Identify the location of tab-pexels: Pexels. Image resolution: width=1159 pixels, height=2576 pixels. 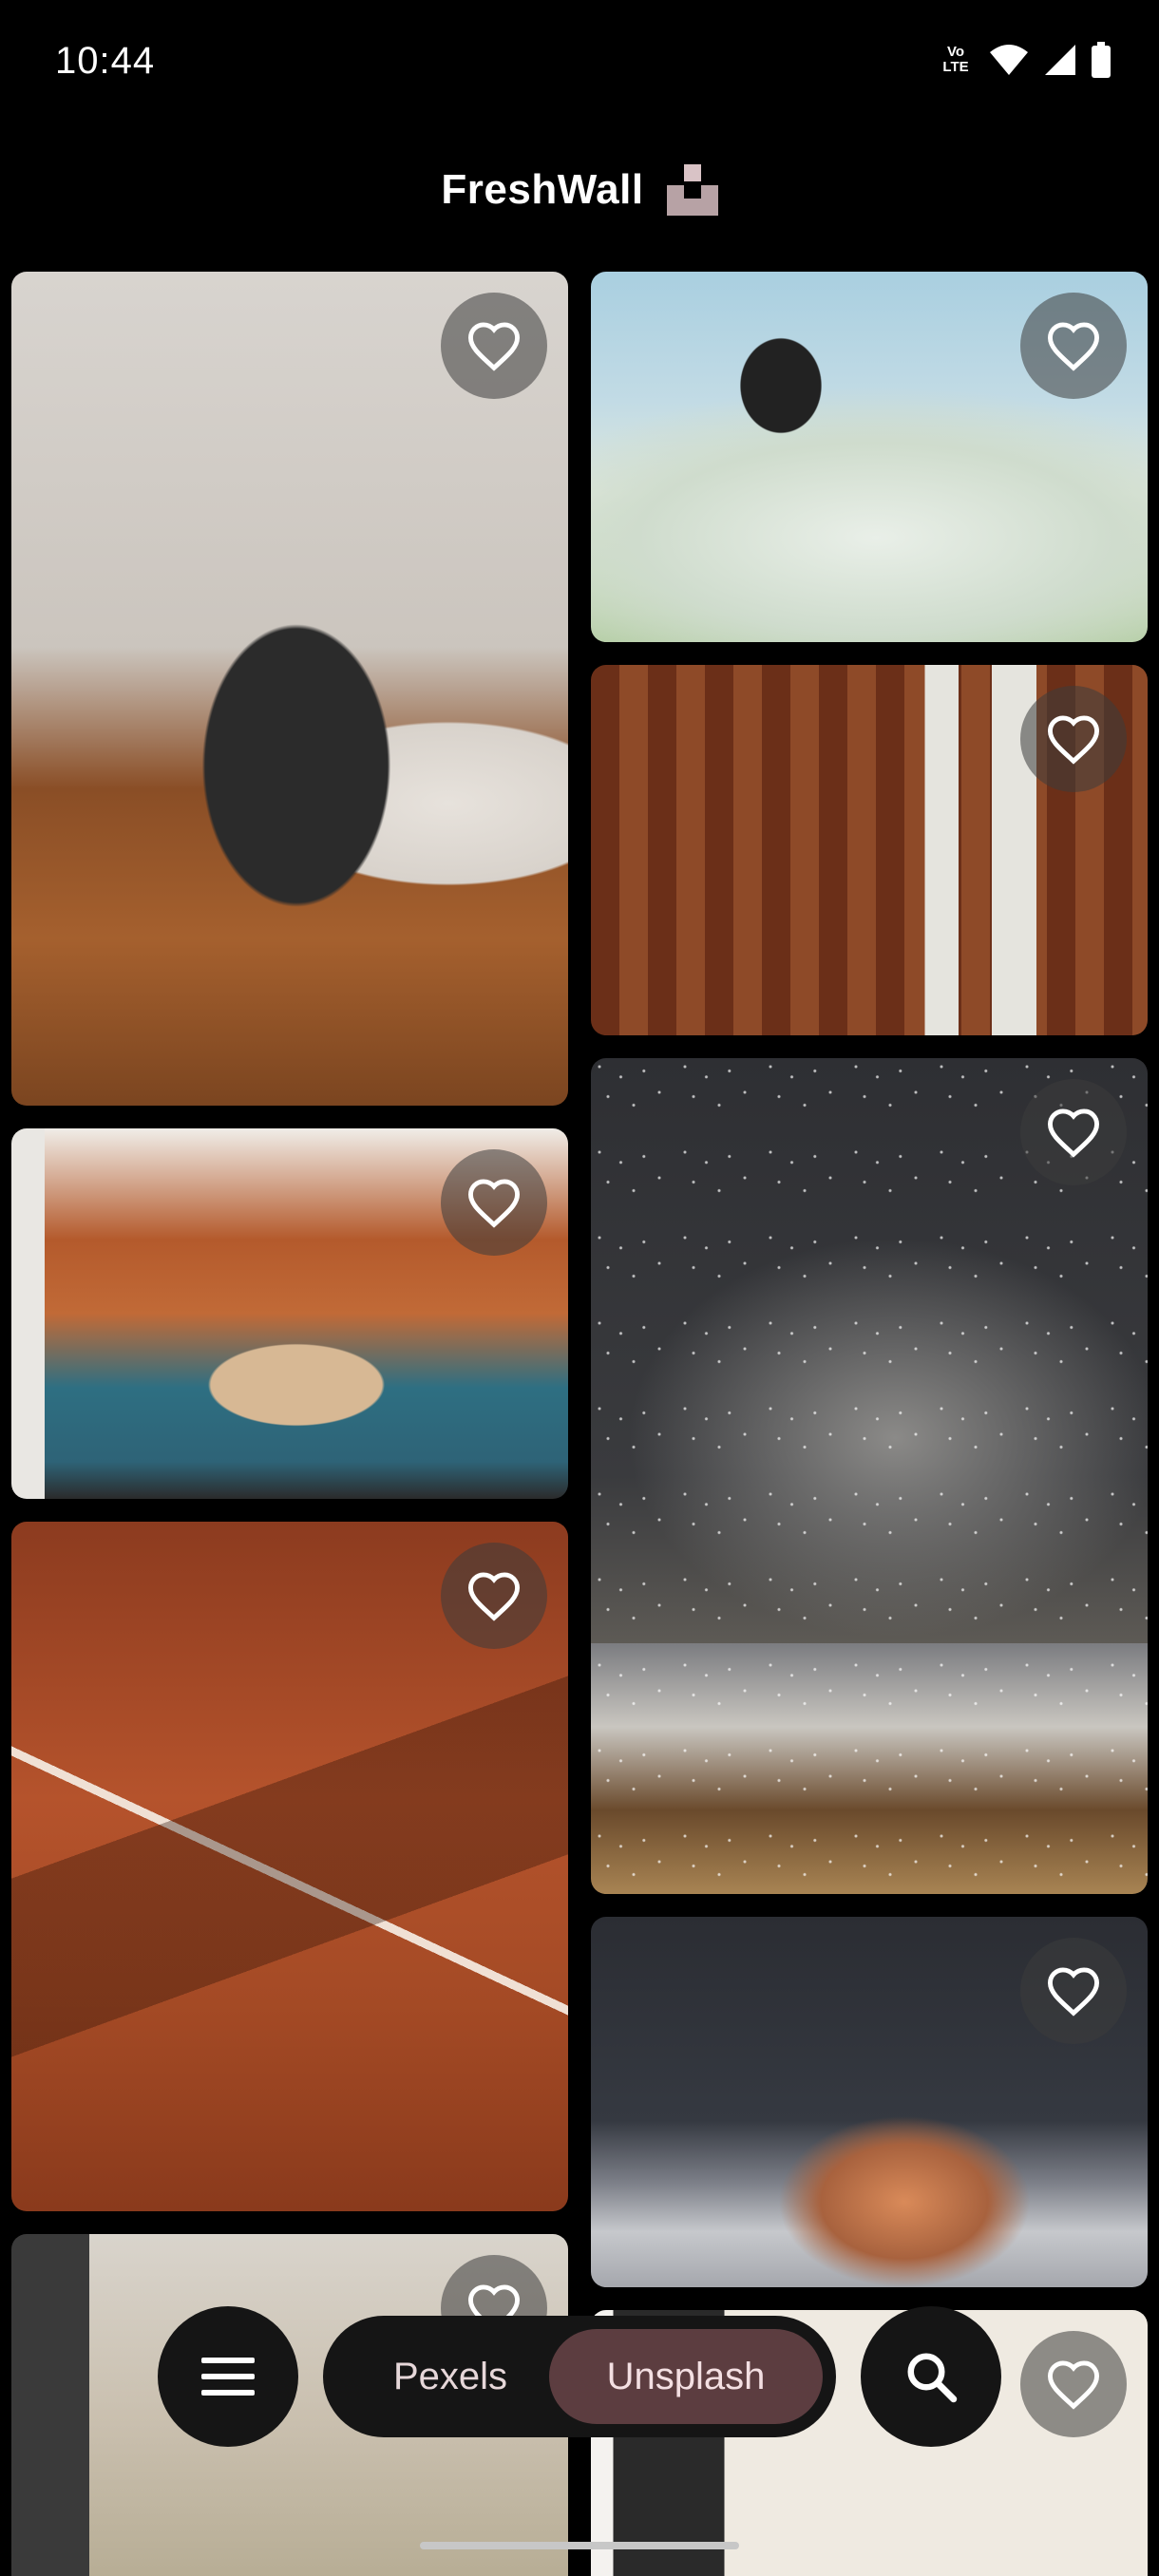
(450, 2376).